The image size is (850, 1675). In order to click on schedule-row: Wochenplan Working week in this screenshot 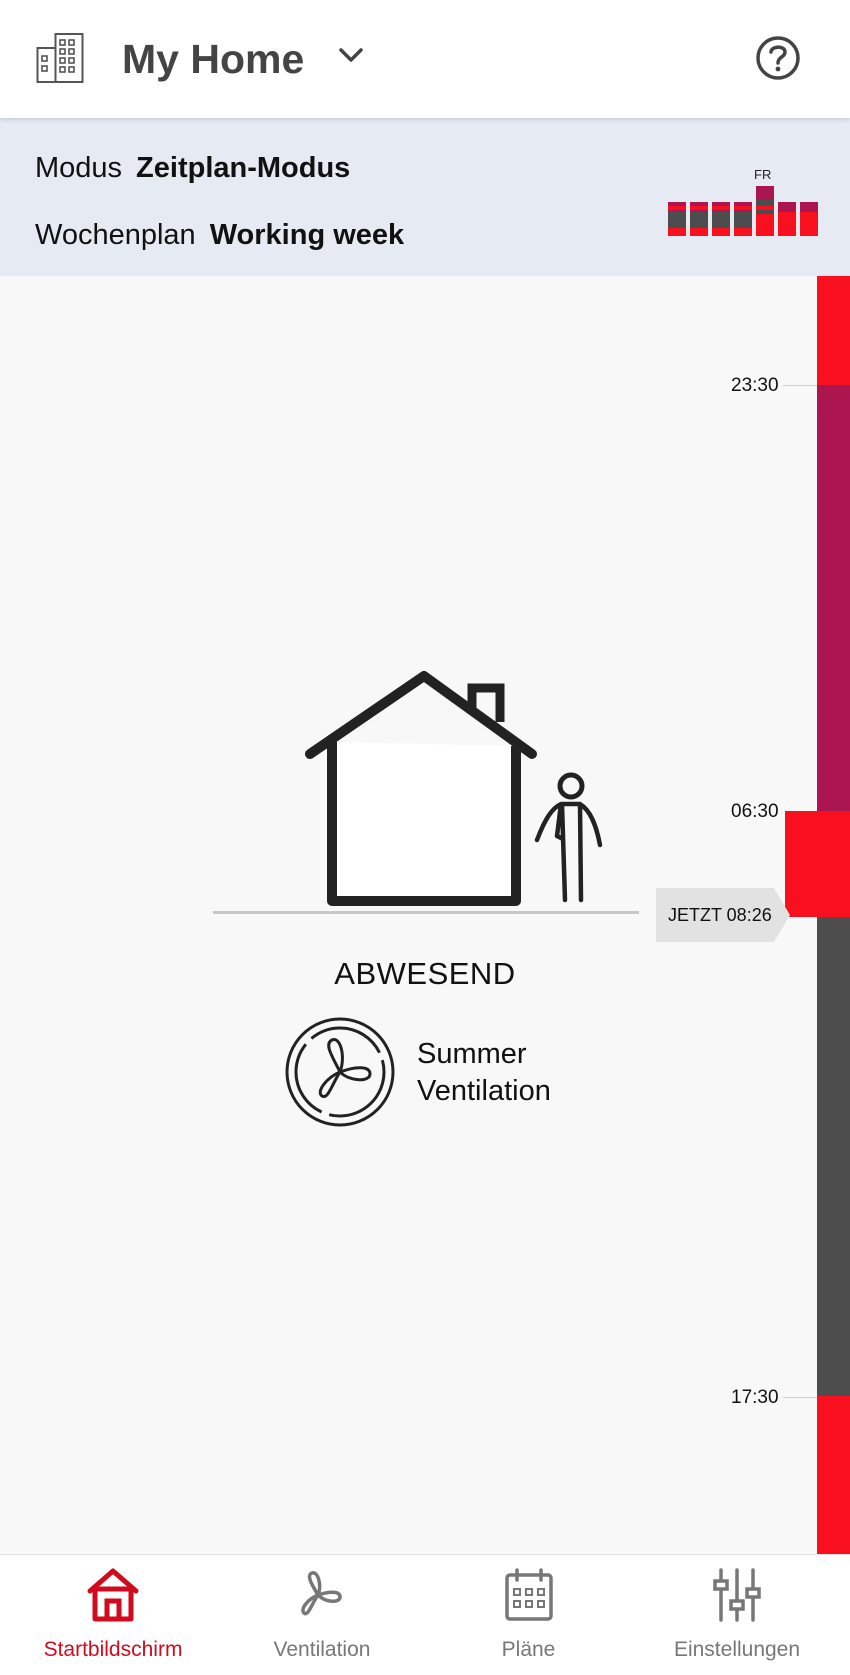, I will do `click(219, 235)`.